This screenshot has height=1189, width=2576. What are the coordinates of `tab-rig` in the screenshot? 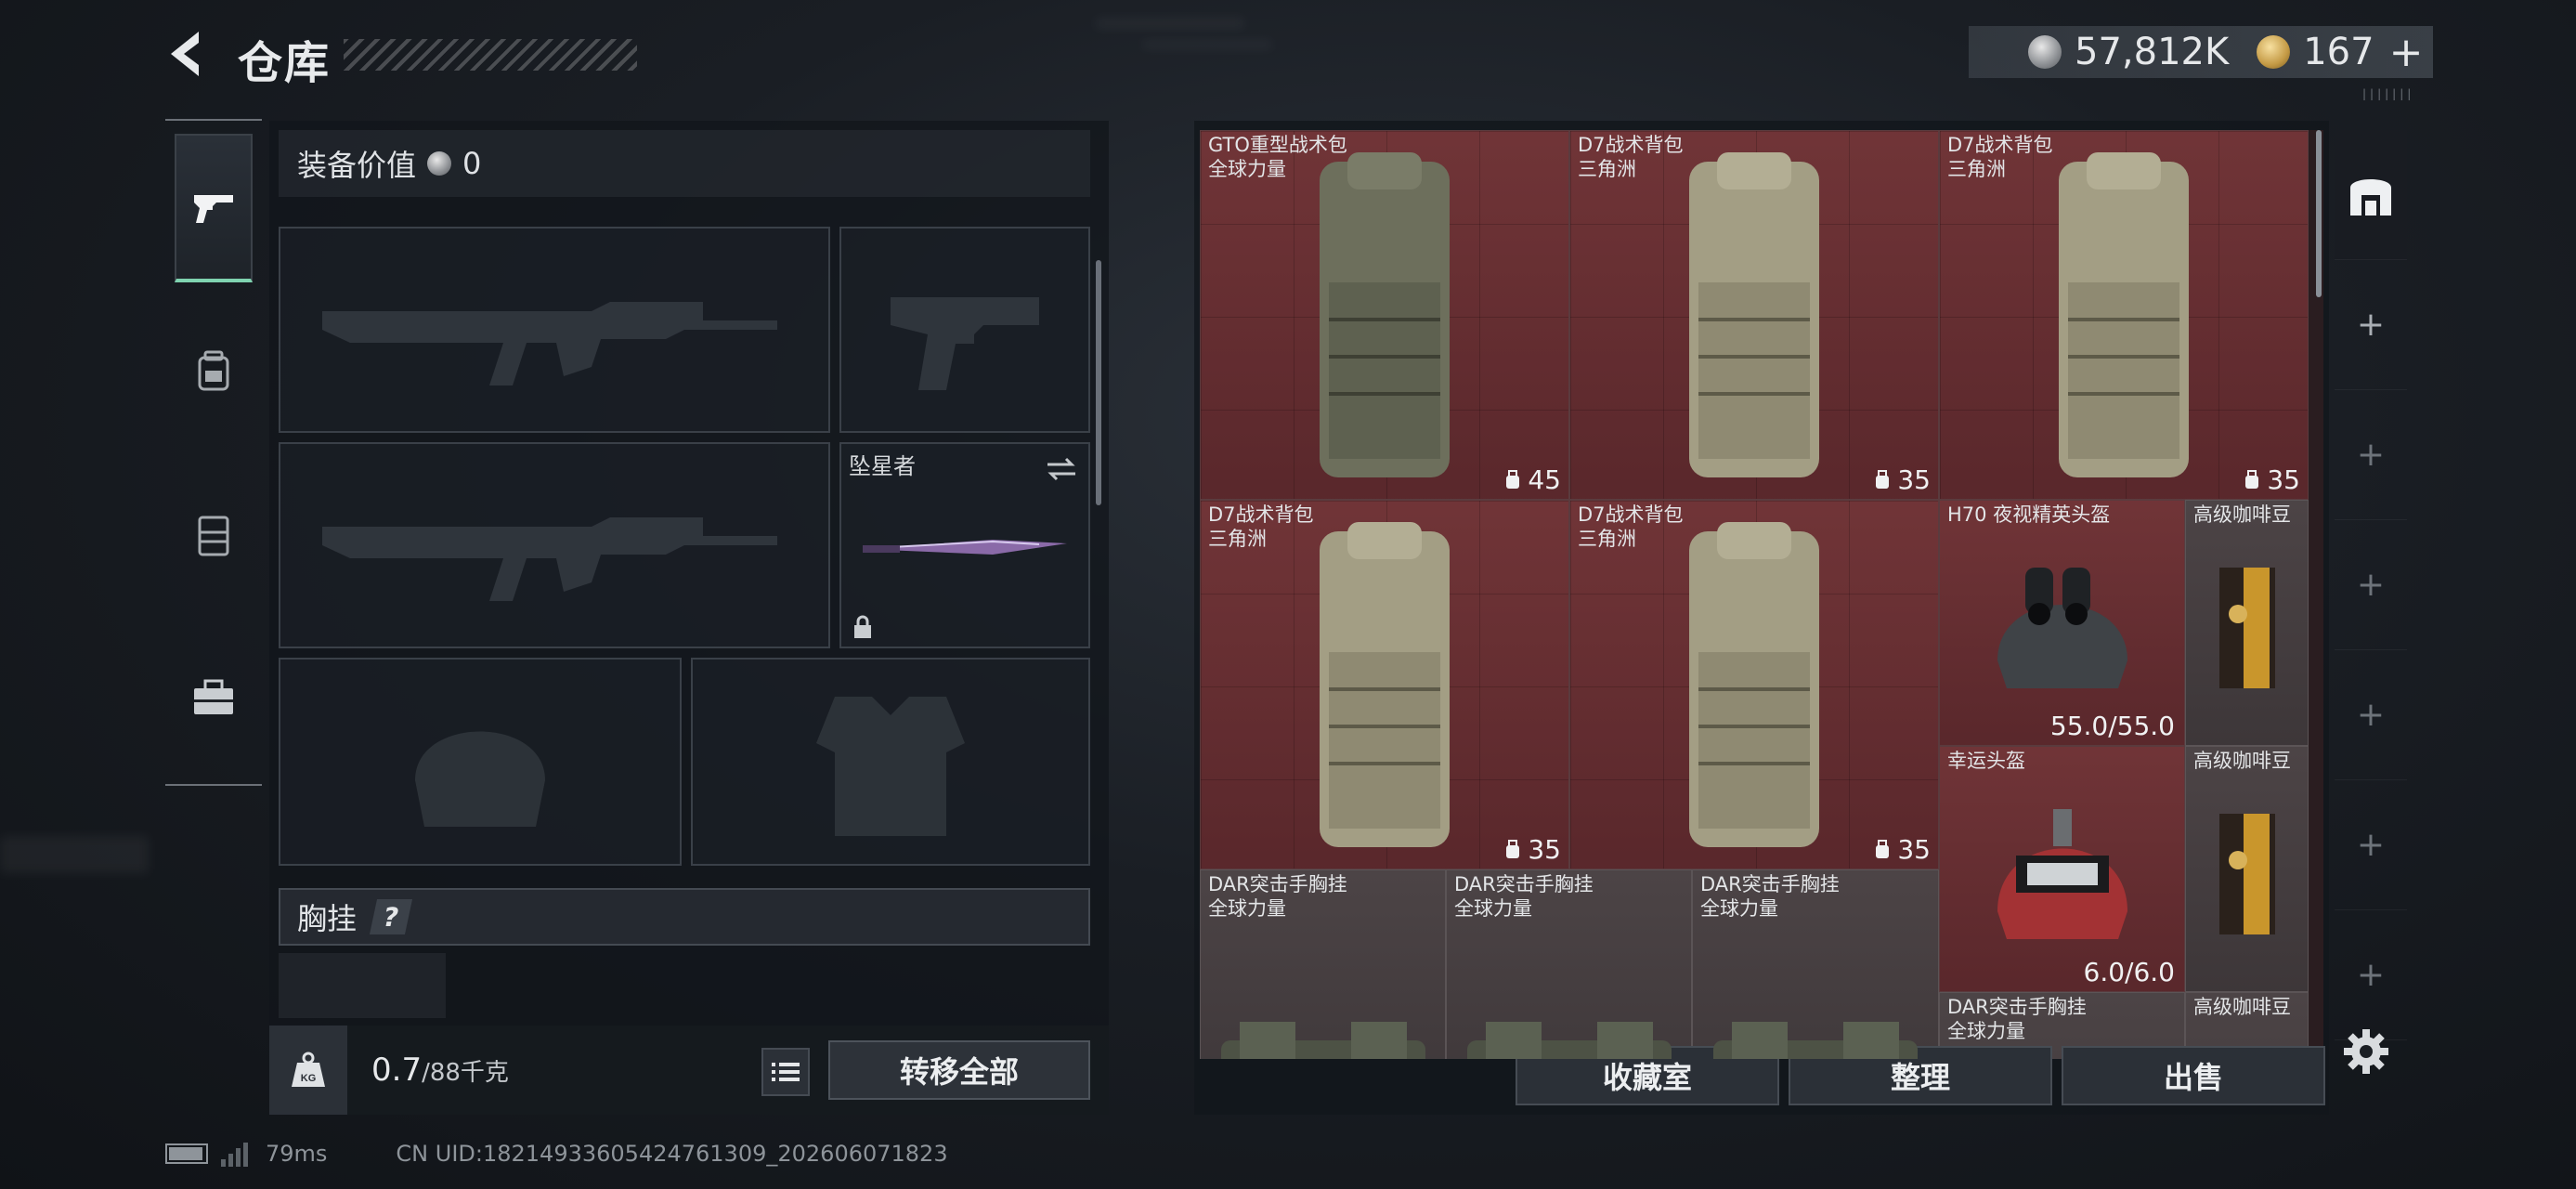 It's located at (214, 535).